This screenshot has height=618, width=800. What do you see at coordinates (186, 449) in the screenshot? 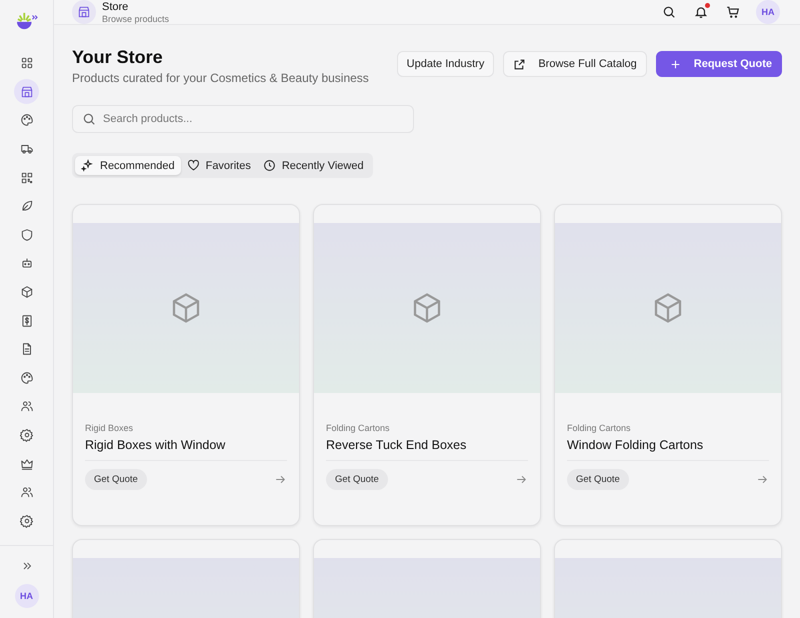
I see `product-title: Rigid Boxes with Window` at bounding box center [186, 449].